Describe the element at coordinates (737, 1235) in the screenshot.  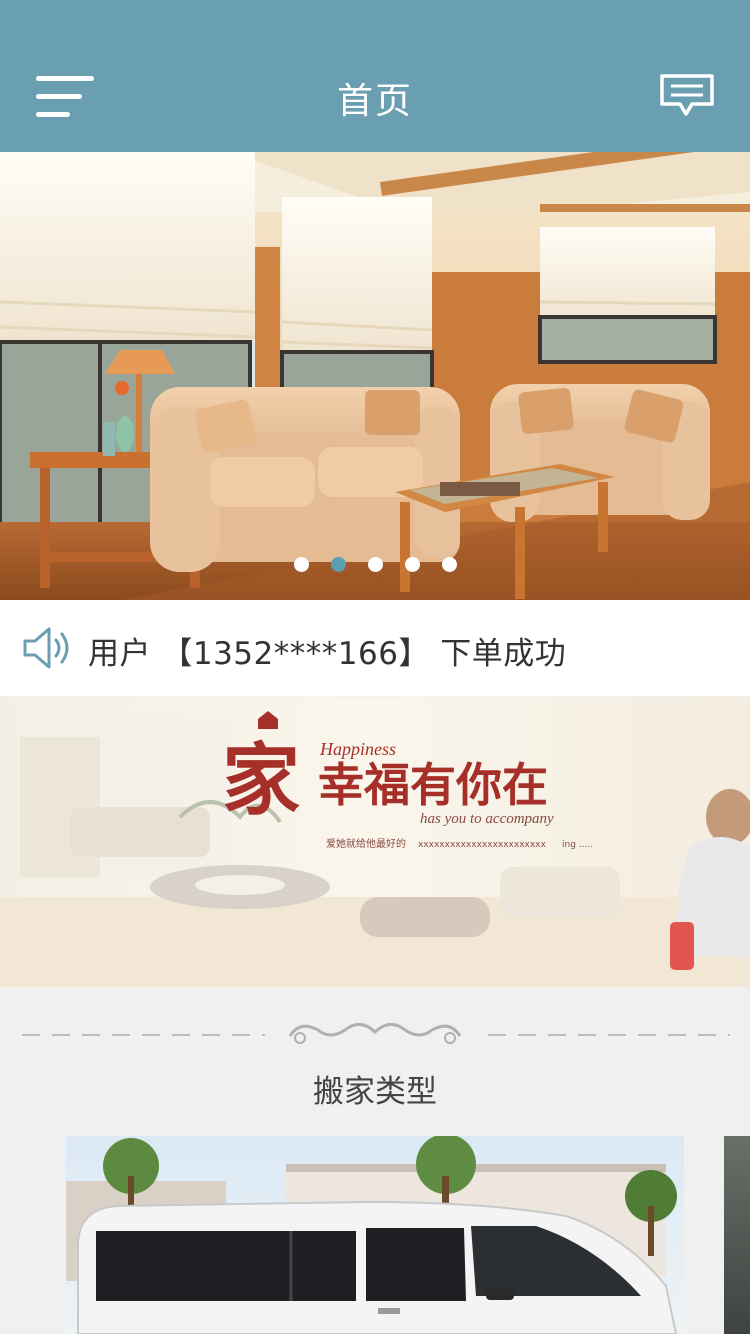
I see `next-card-peek` at that location.